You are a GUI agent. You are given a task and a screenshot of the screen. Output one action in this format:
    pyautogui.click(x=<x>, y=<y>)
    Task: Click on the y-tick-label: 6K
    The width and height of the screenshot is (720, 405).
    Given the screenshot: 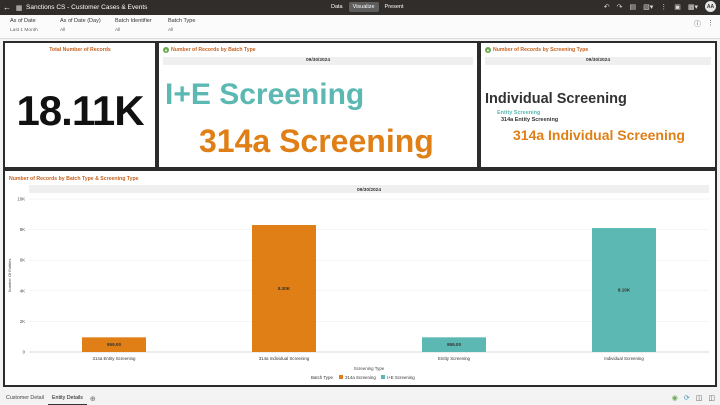 What is the action you would take?
    pyautogui.click(x=22, y=260)
    